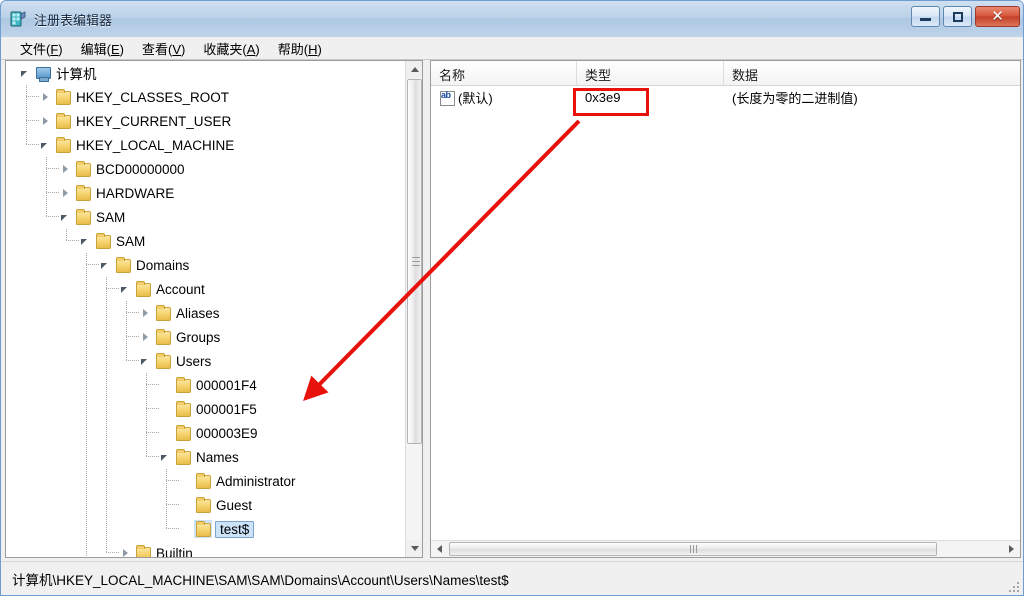  Describe the element at coordinates (140, 169) in the screenshot. I see `tree-item-label: BCD00000000` at that location.